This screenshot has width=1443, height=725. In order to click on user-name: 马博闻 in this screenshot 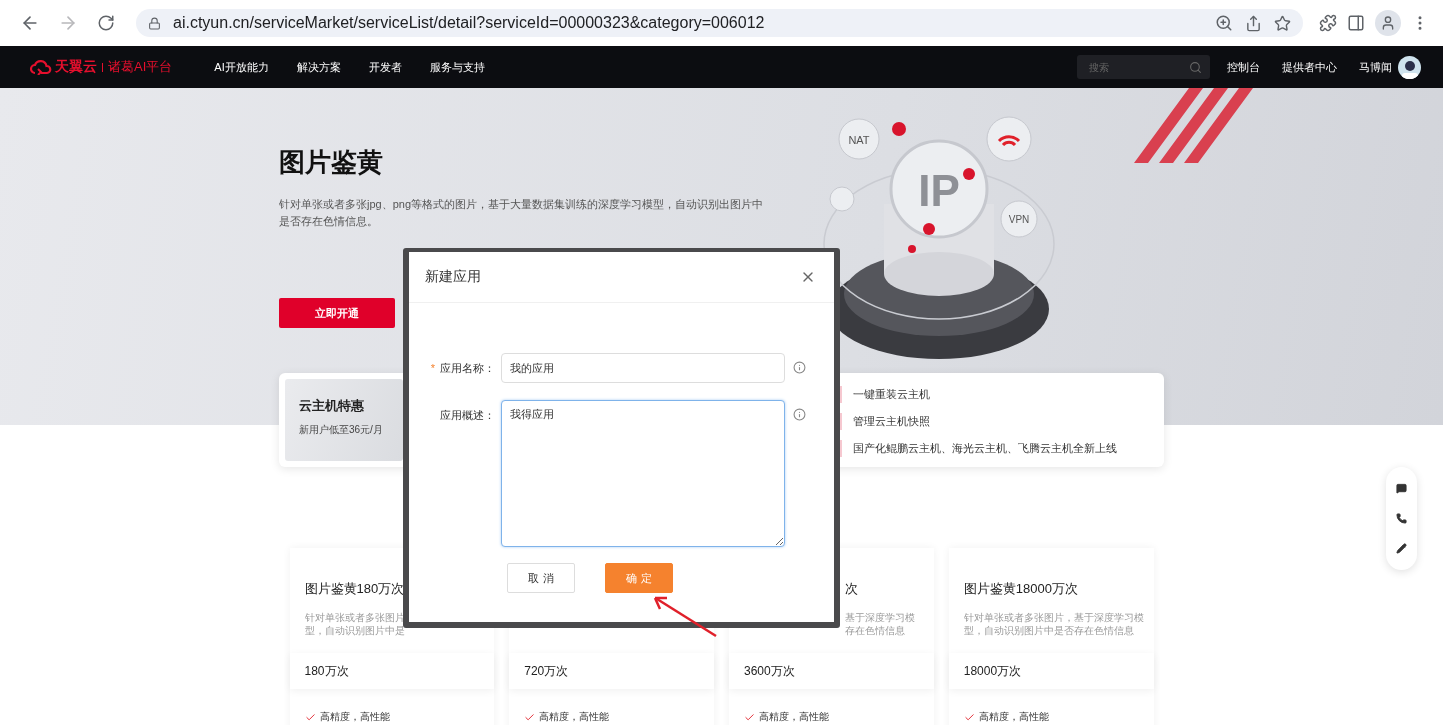, I will do `click(1375, 67)`.